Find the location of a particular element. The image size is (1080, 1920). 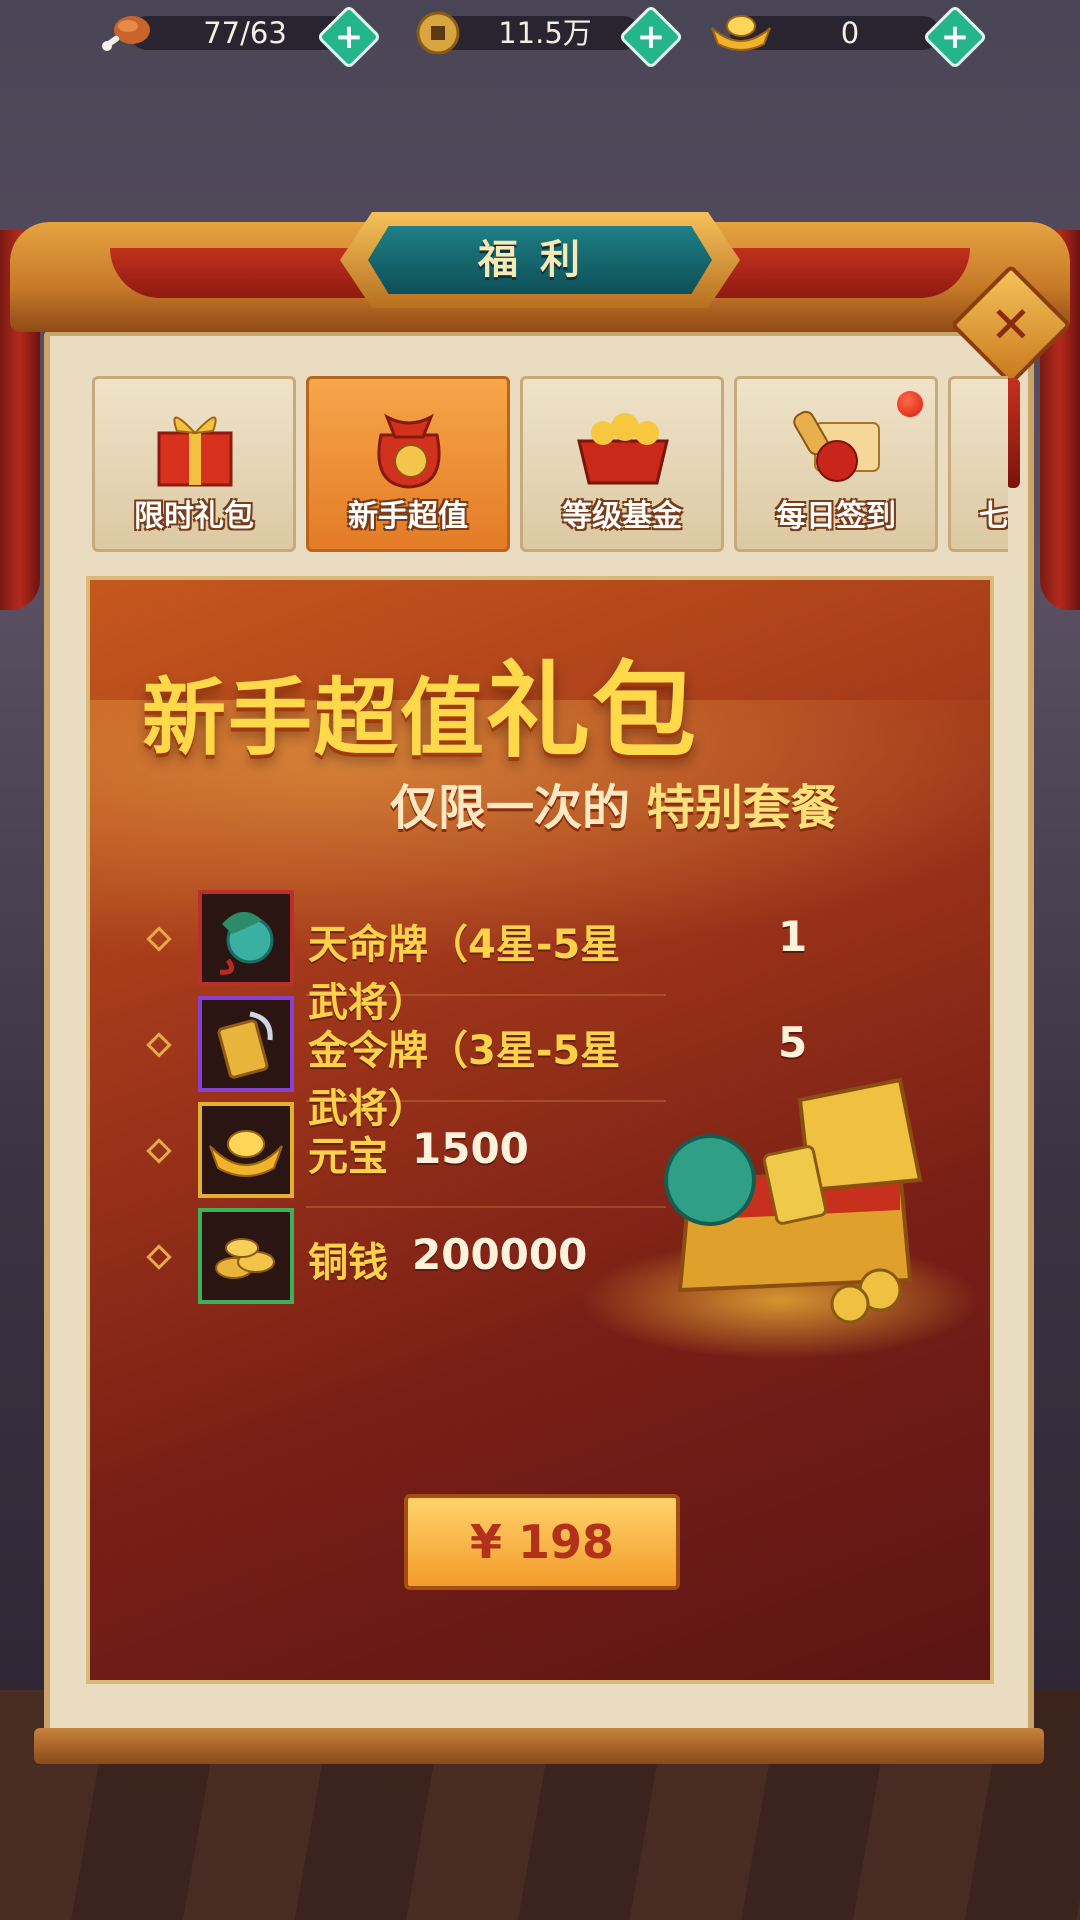

pack-title: 新手超值礼包 is located at coordinates (420, 701).